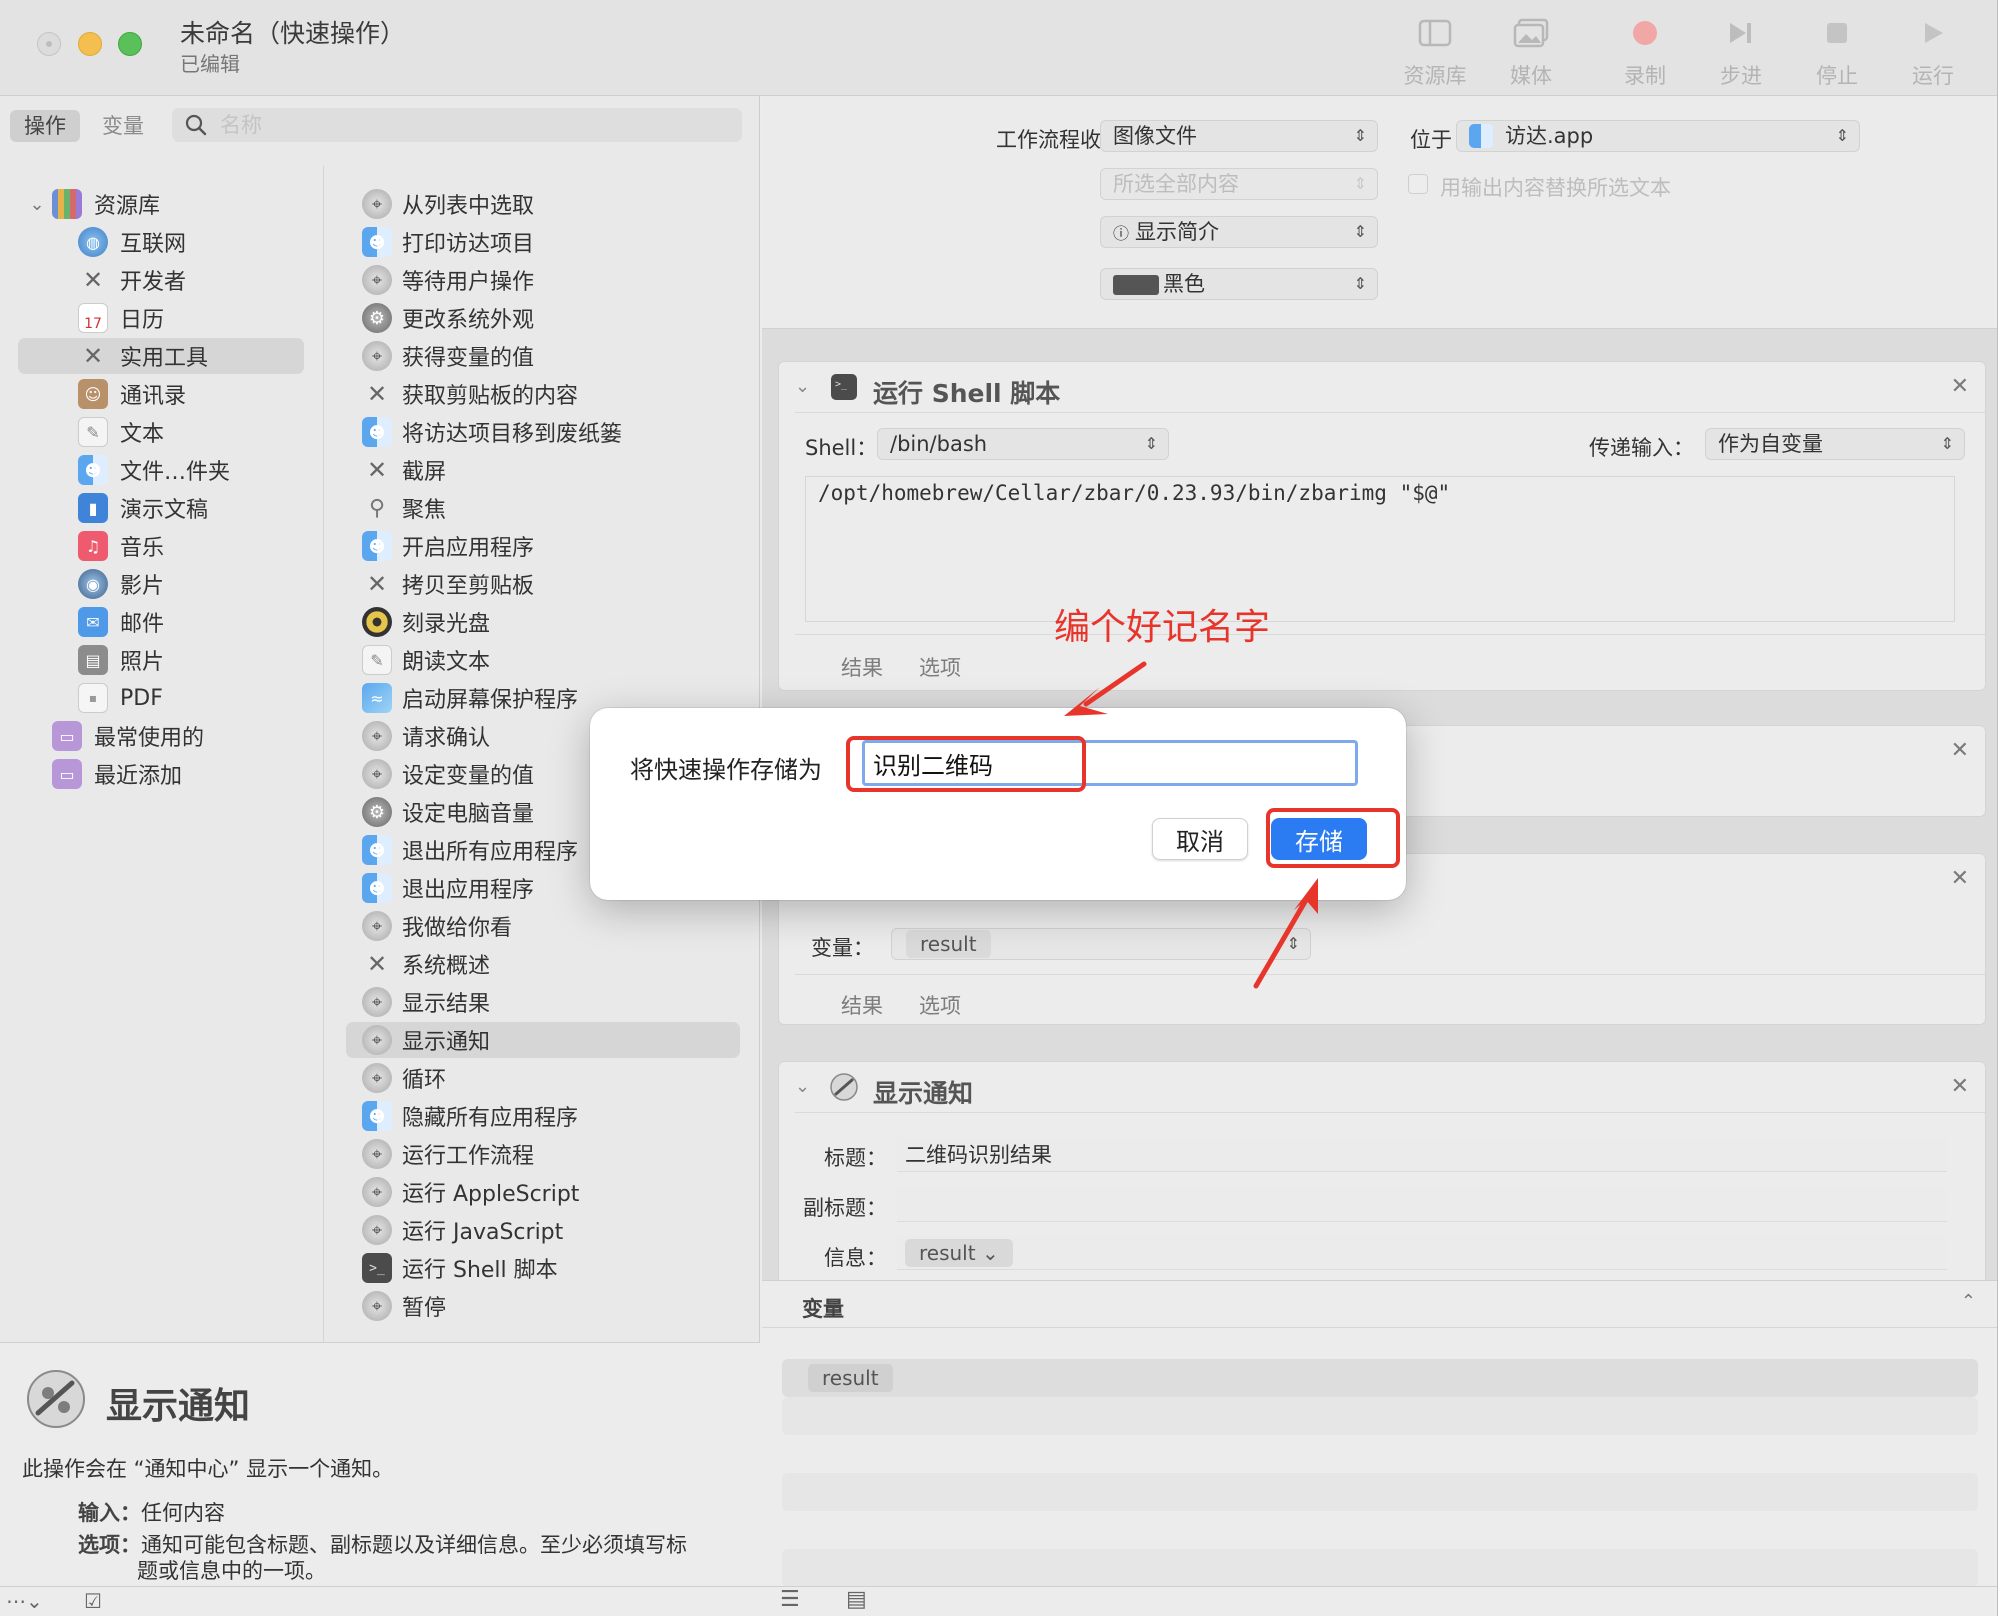 The height and width of the screenshot is (1618, 2002). Describe the element at coordinates (208, 1469) in the screenshot. I see `description-text: 此操作会在 “通知中心” 显示一个通知。` at that location.